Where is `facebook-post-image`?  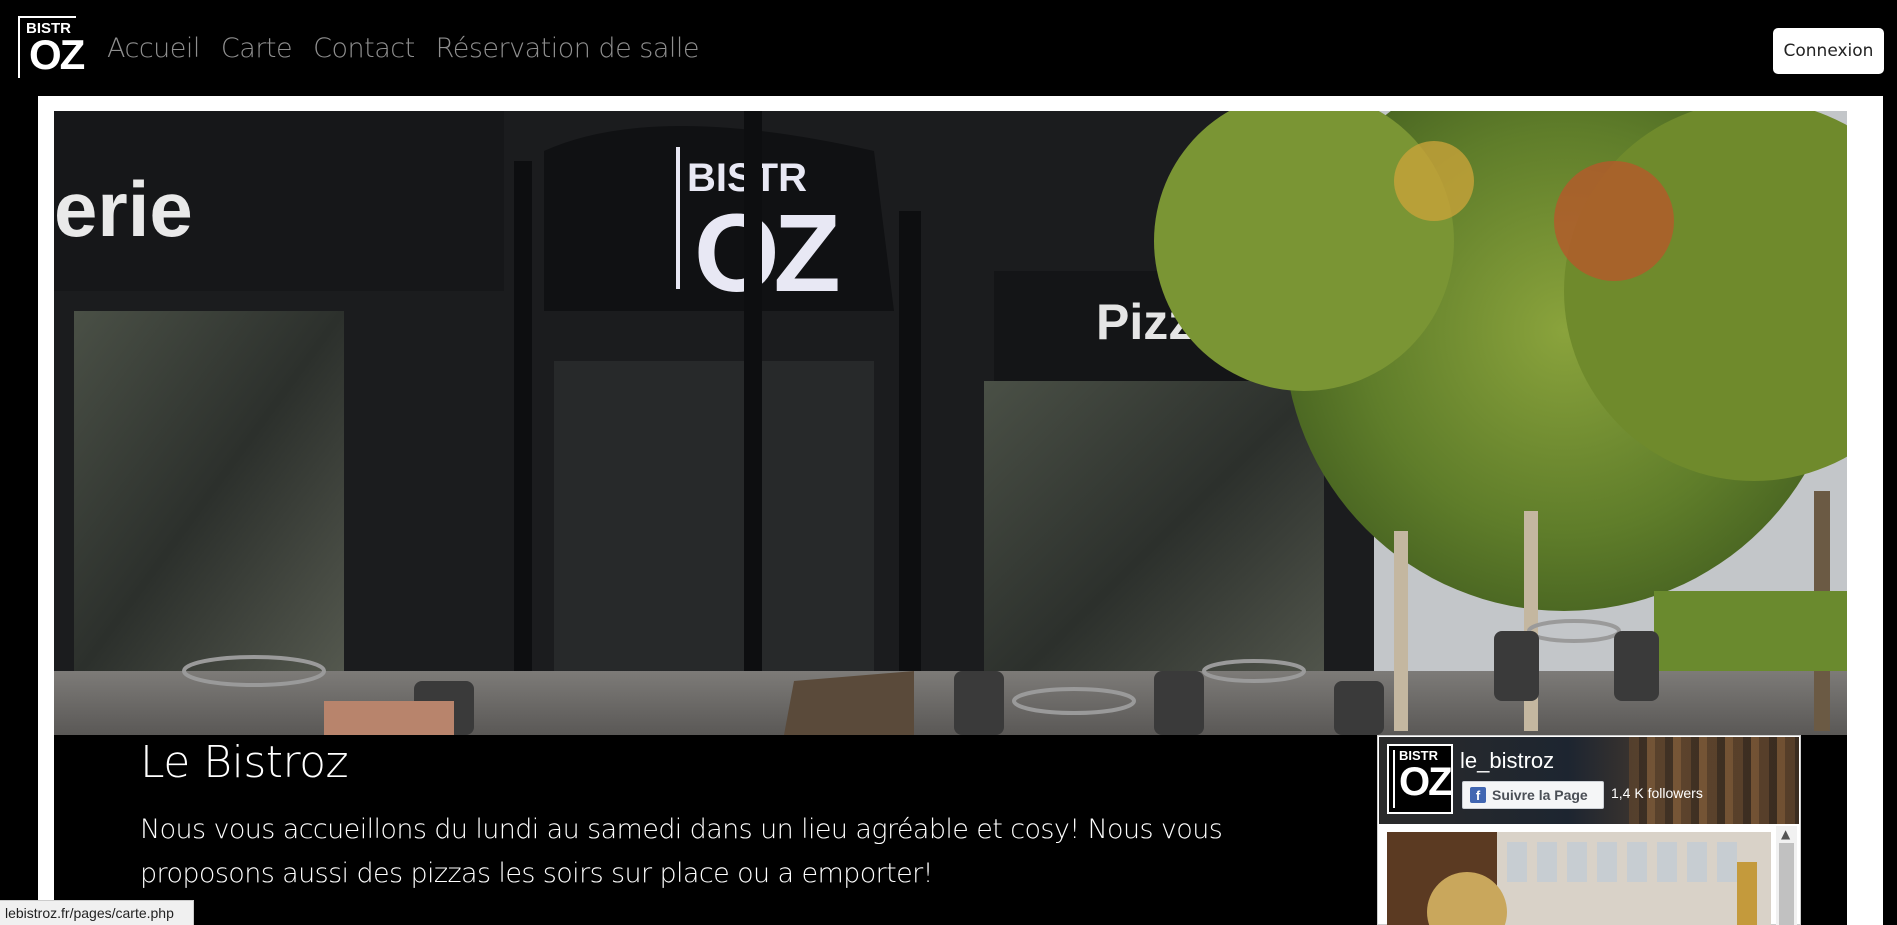 facebook-post-image is located at coordinates (1579, 878).